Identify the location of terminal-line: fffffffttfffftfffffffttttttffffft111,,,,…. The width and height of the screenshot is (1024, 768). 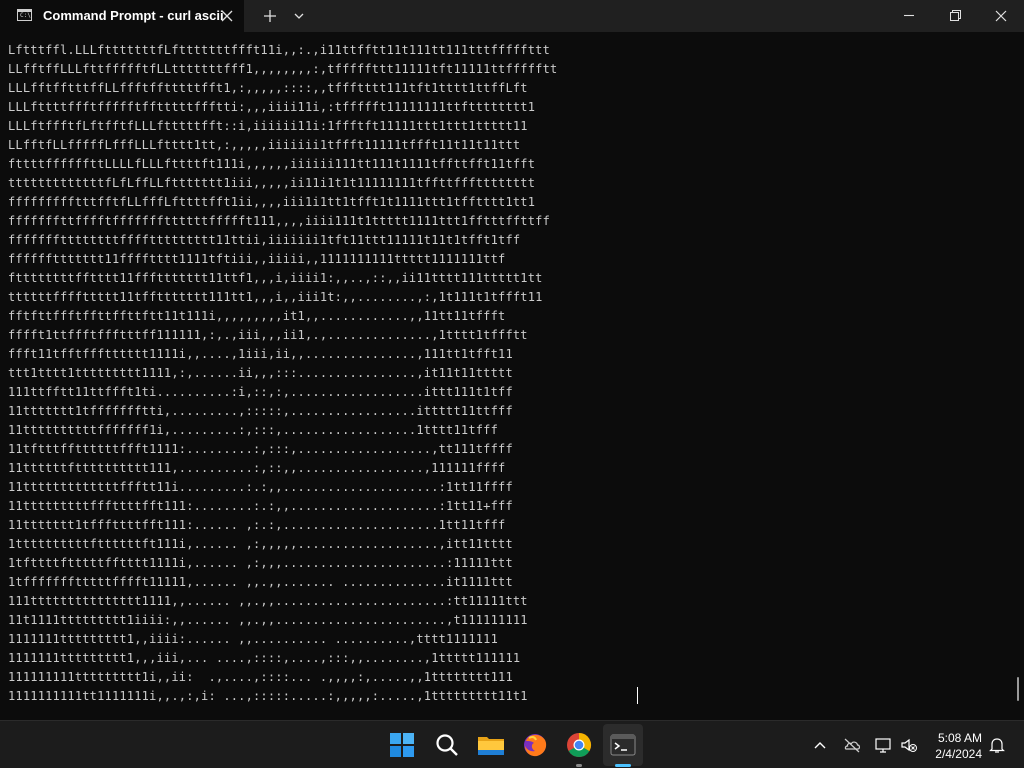
(279, 221).